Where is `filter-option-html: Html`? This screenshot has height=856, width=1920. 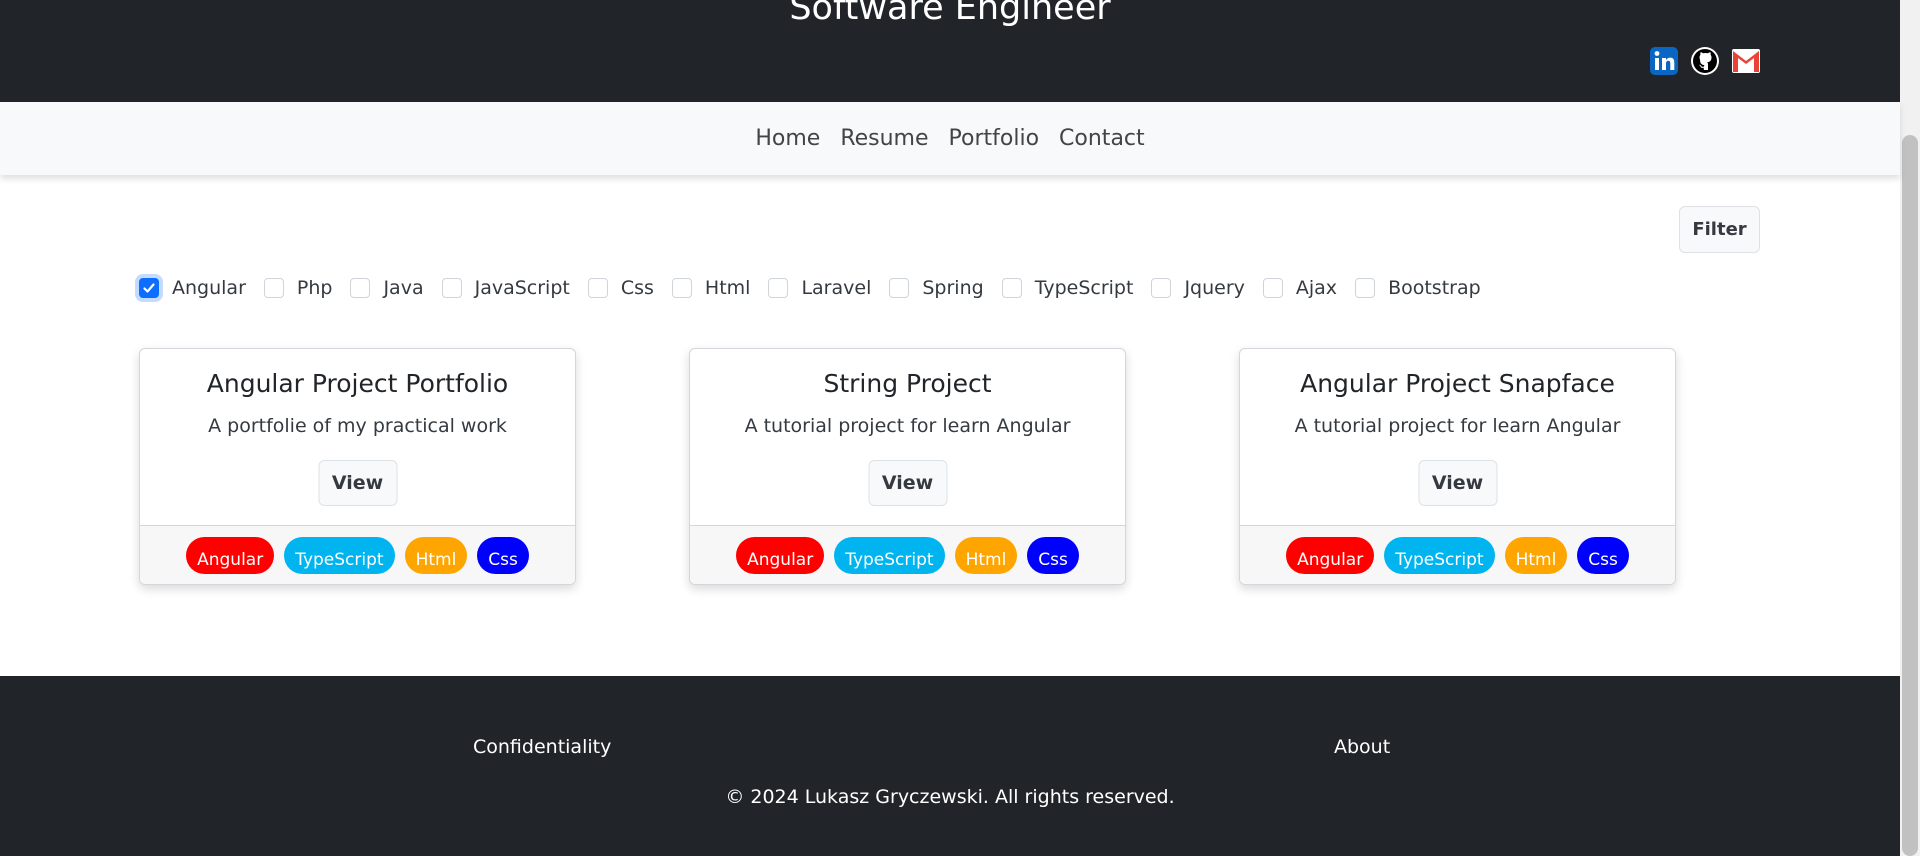
filter-option-html: Html is located at coordinates (711, 288).